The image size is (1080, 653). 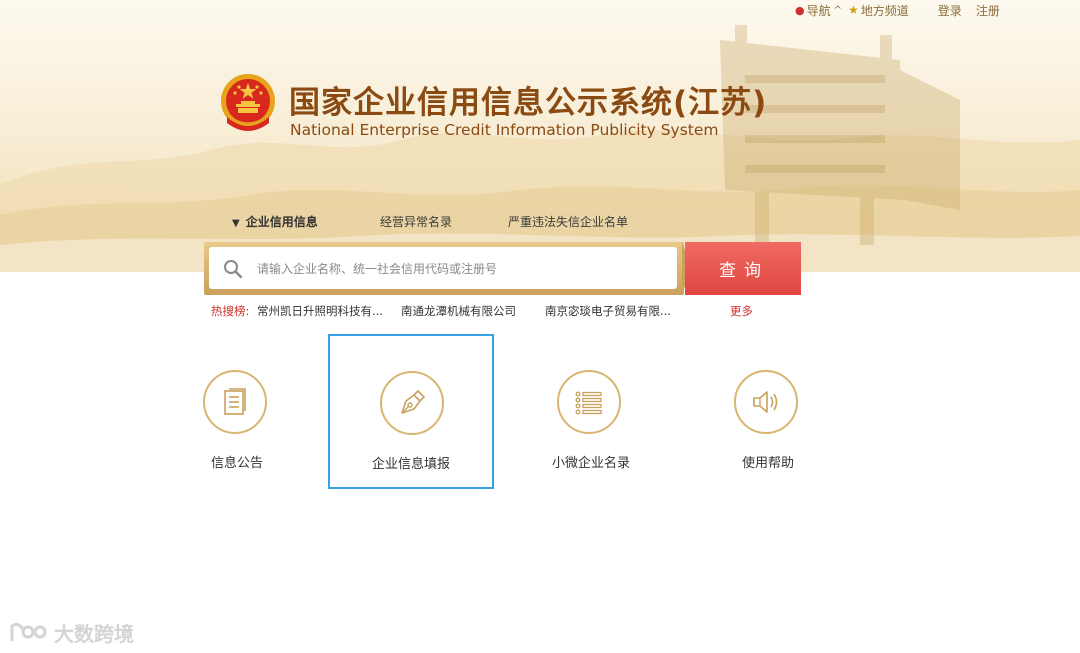 What do you see at coordinates (281, 222) in the screenshot?
I see `tab-label: 企业信用信息` at bounding box center [281, 222].